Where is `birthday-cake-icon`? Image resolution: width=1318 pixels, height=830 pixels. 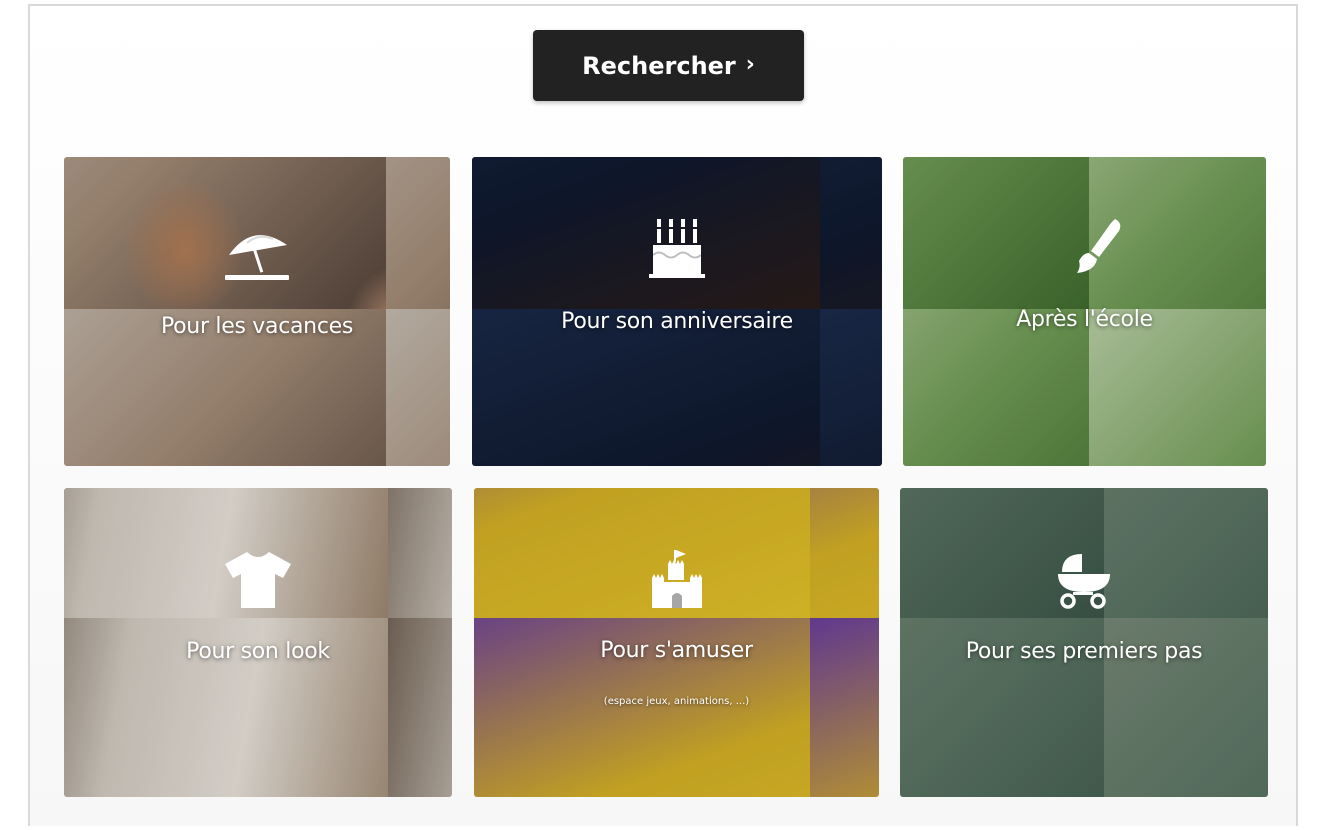
birthday-cake-icon is located at coordinates (677, 248).